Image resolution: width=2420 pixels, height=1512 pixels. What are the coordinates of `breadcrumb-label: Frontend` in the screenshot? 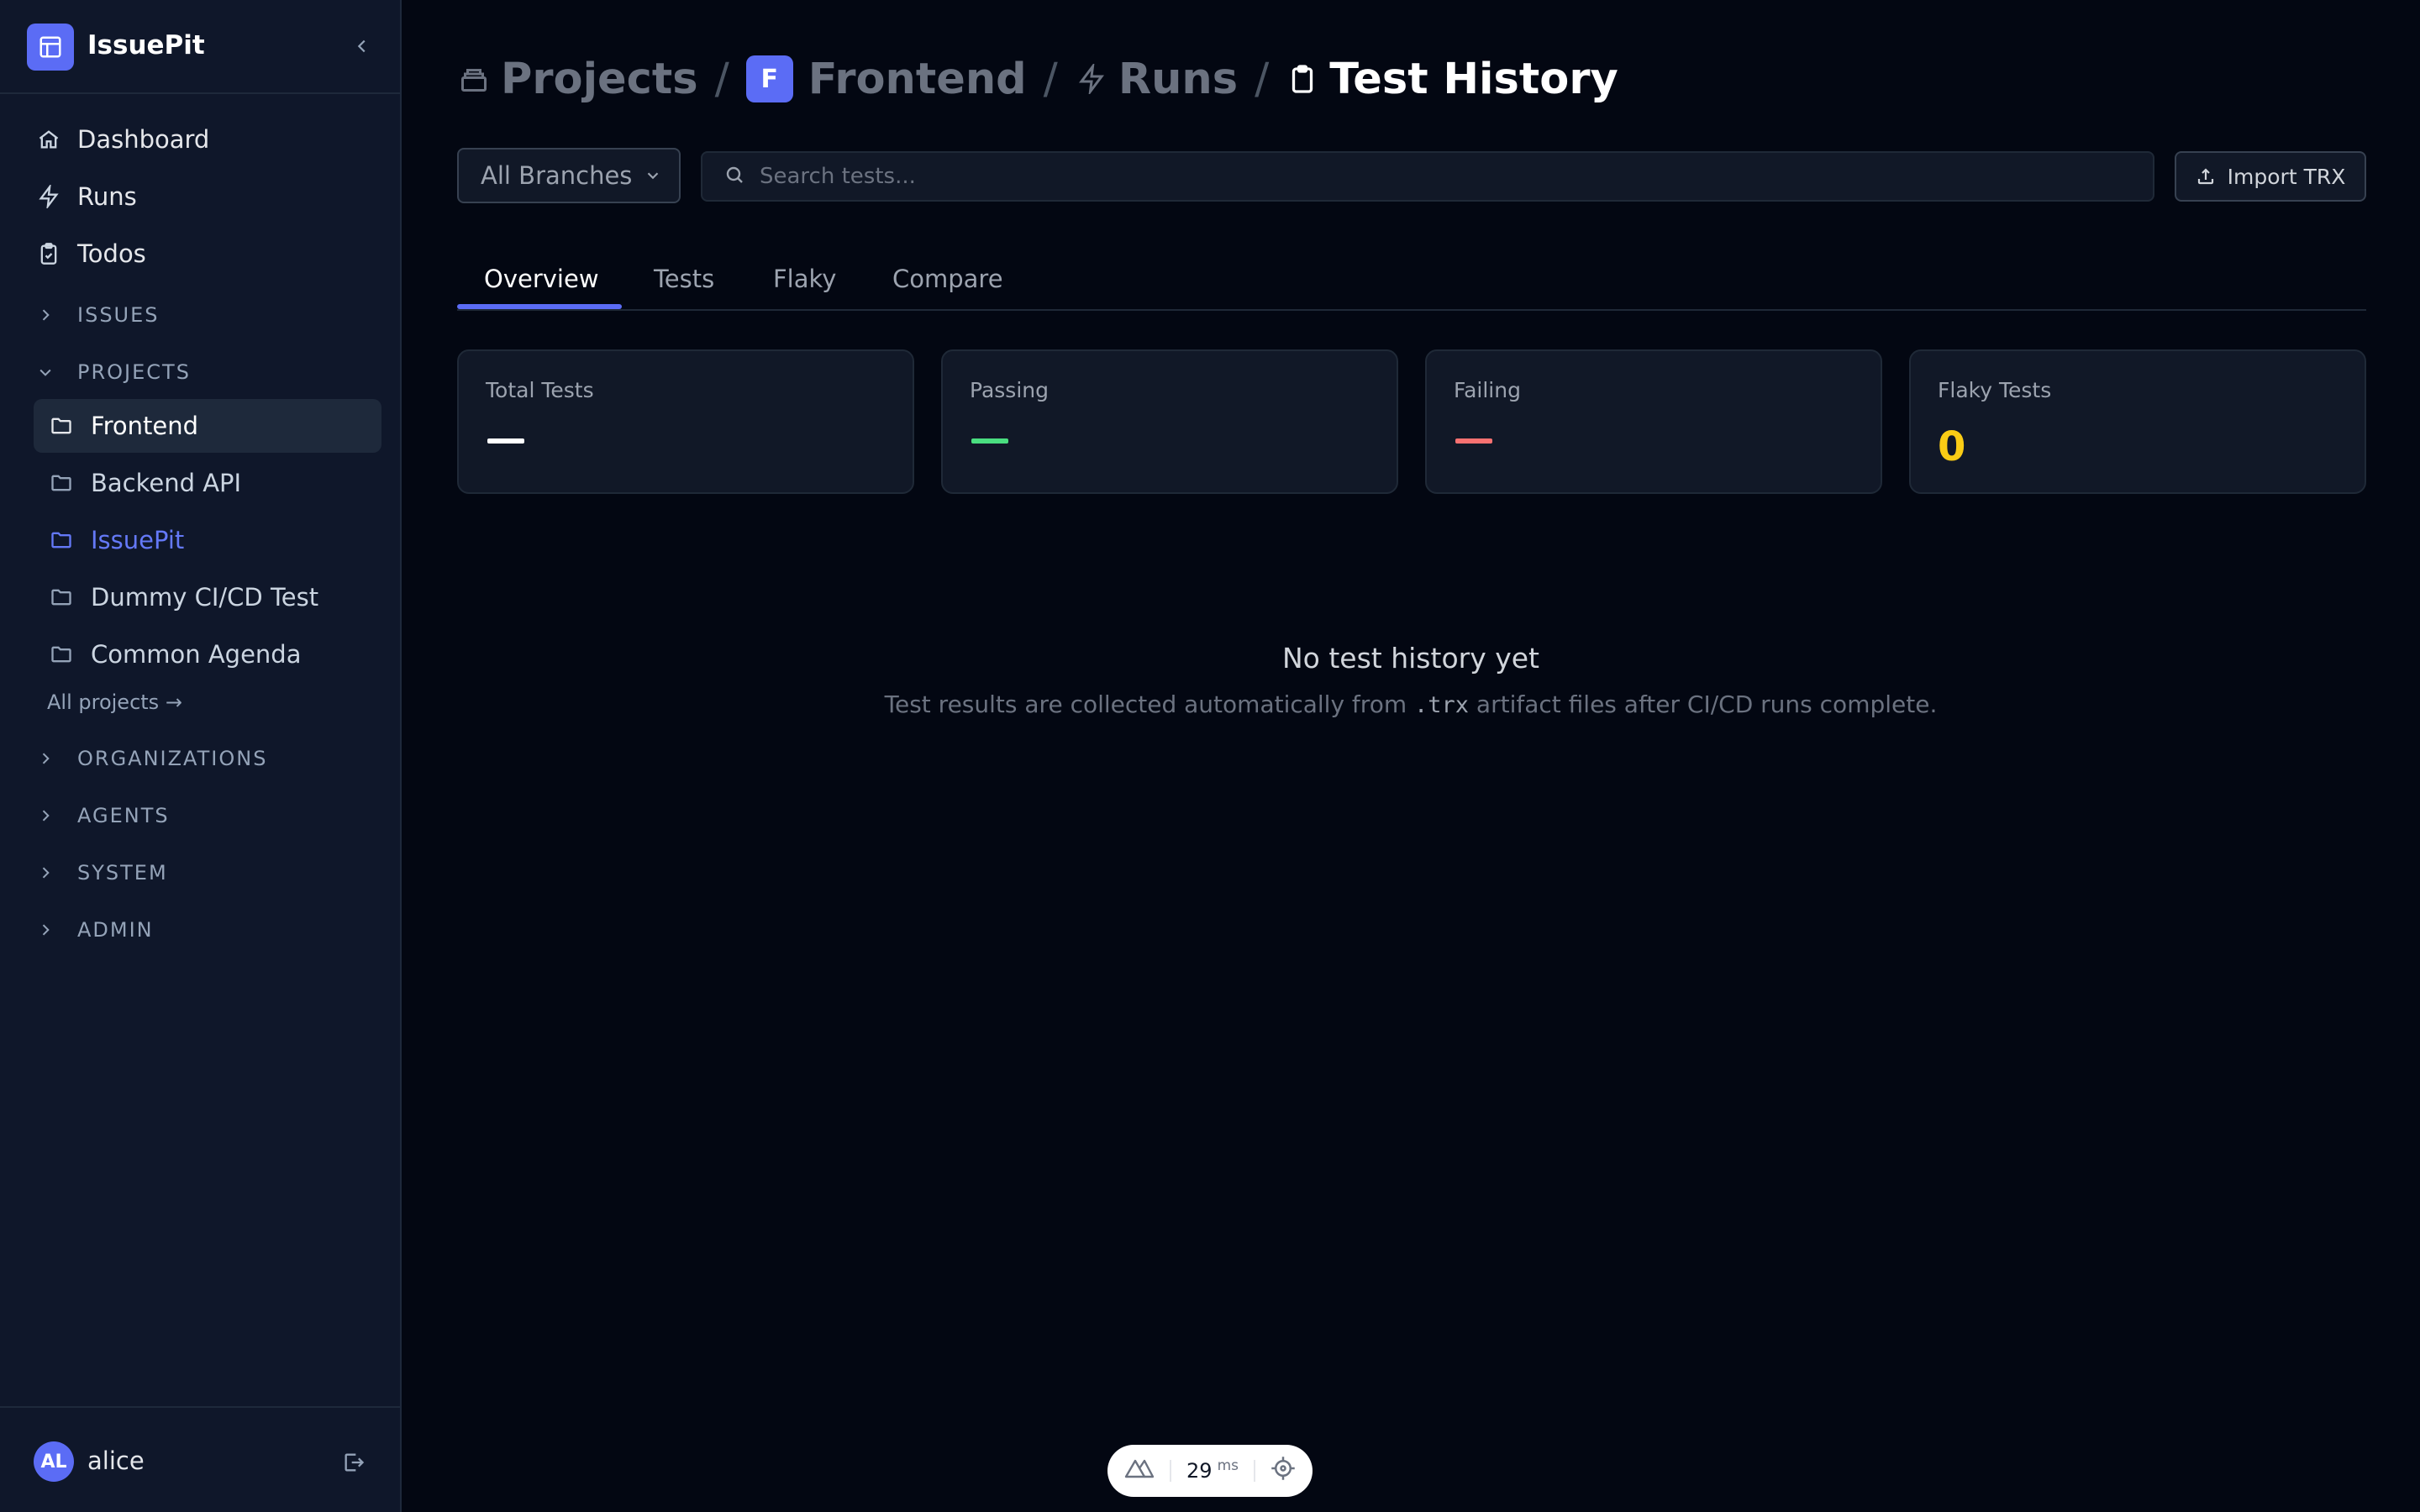 It's located at (917, 79).